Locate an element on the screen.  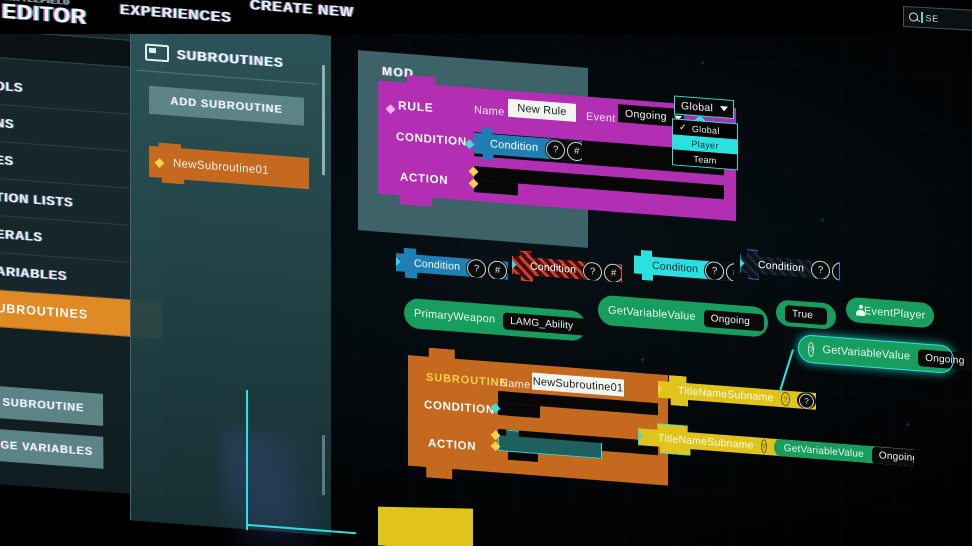
condition-node-red: Condition ? # is located at coordinates (567, 269).